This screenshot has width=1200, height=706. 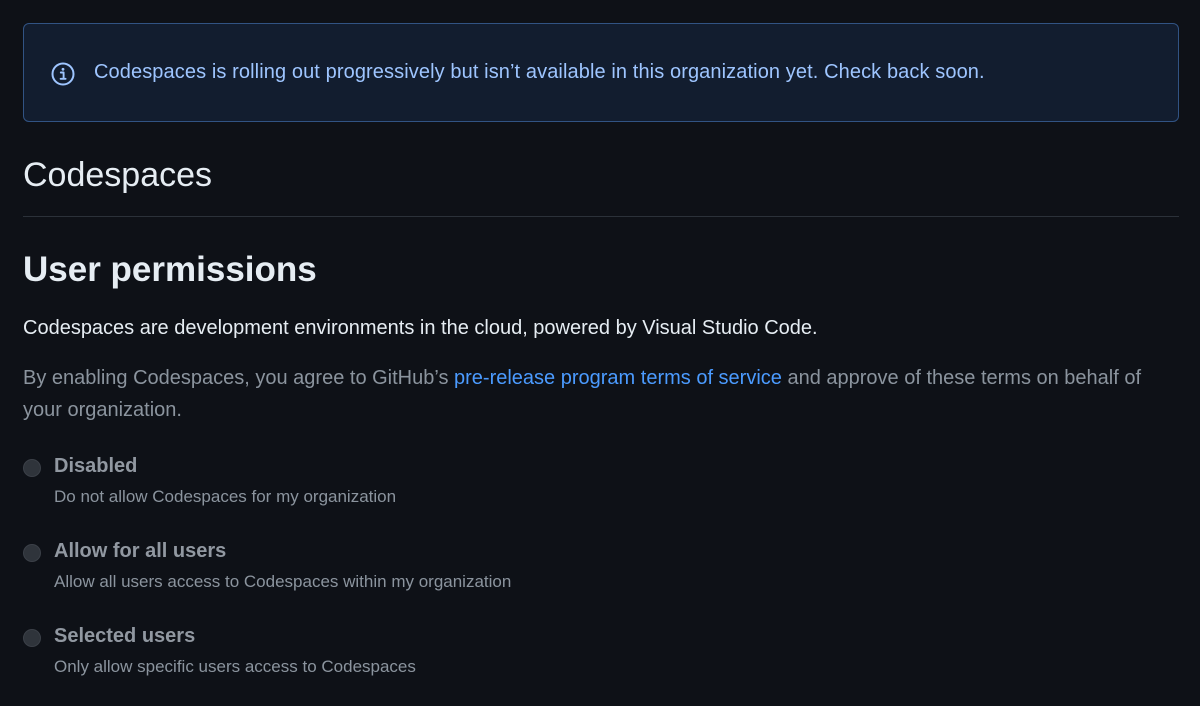 I want to click on radio-selected-users, so click(x=32, y=638).